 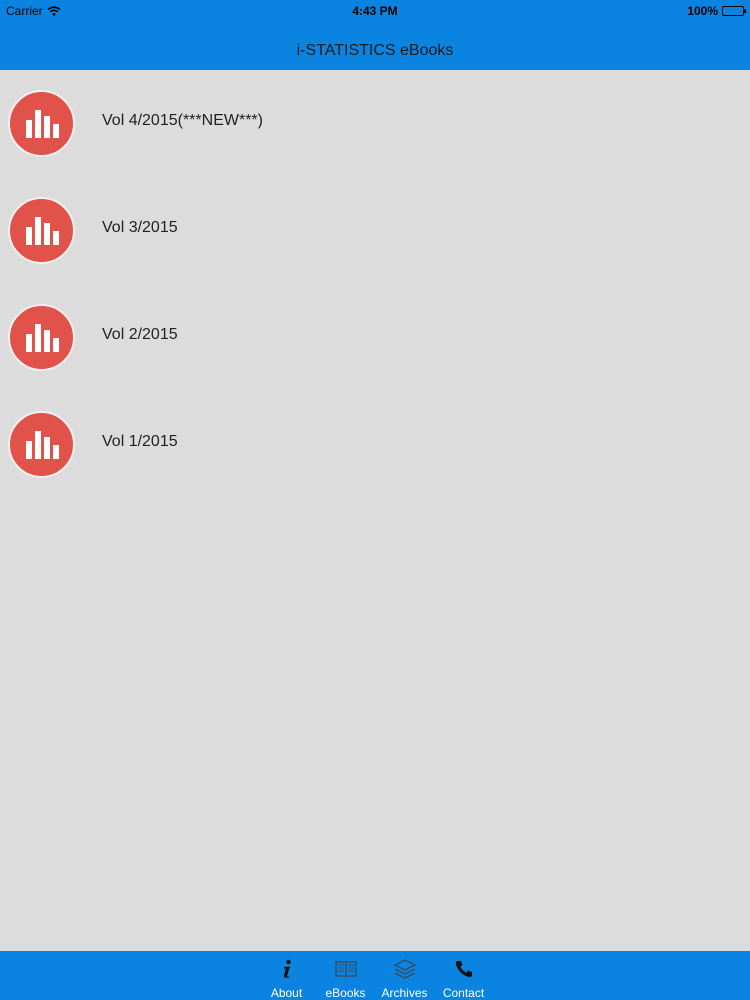 What do you see at coordinates (463, 993) in the screenshot?
I see `tab-contact-label: Contact` at bounding box center [463, 993].